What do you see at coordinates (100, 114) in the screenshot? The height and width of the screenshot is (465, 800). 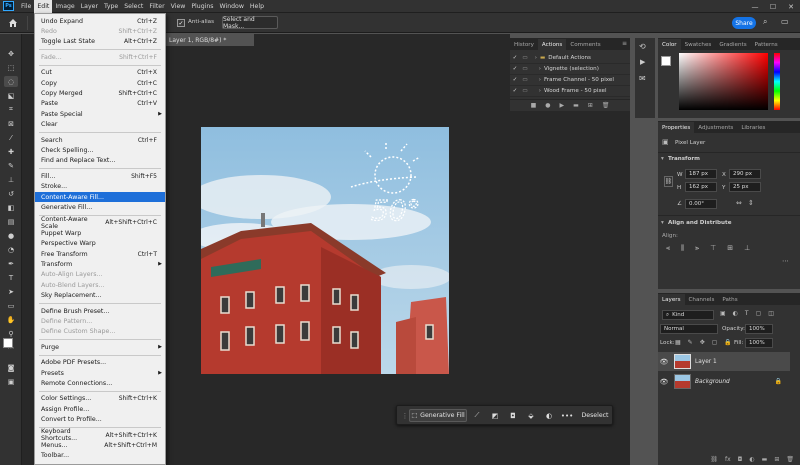 I see `menu-item-paste-special: Paste Special ▶` at bounding box center [100, 114].